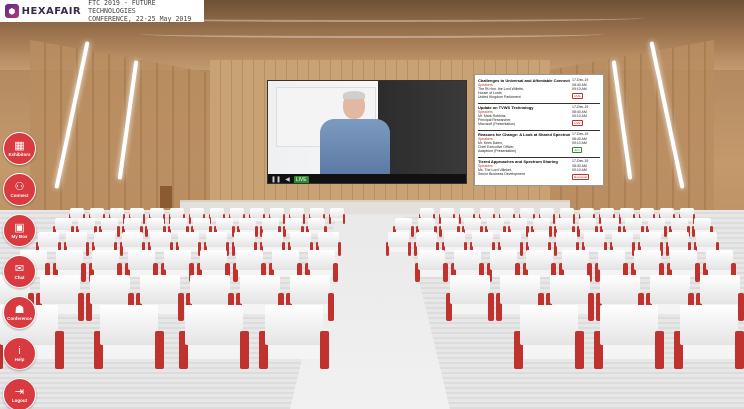 The width and height of the screenshot is (744, 409). I want to click on conference-title-line1: FTC 2019 - FUTURE TECHNOLOGIES, so click(122, 7).